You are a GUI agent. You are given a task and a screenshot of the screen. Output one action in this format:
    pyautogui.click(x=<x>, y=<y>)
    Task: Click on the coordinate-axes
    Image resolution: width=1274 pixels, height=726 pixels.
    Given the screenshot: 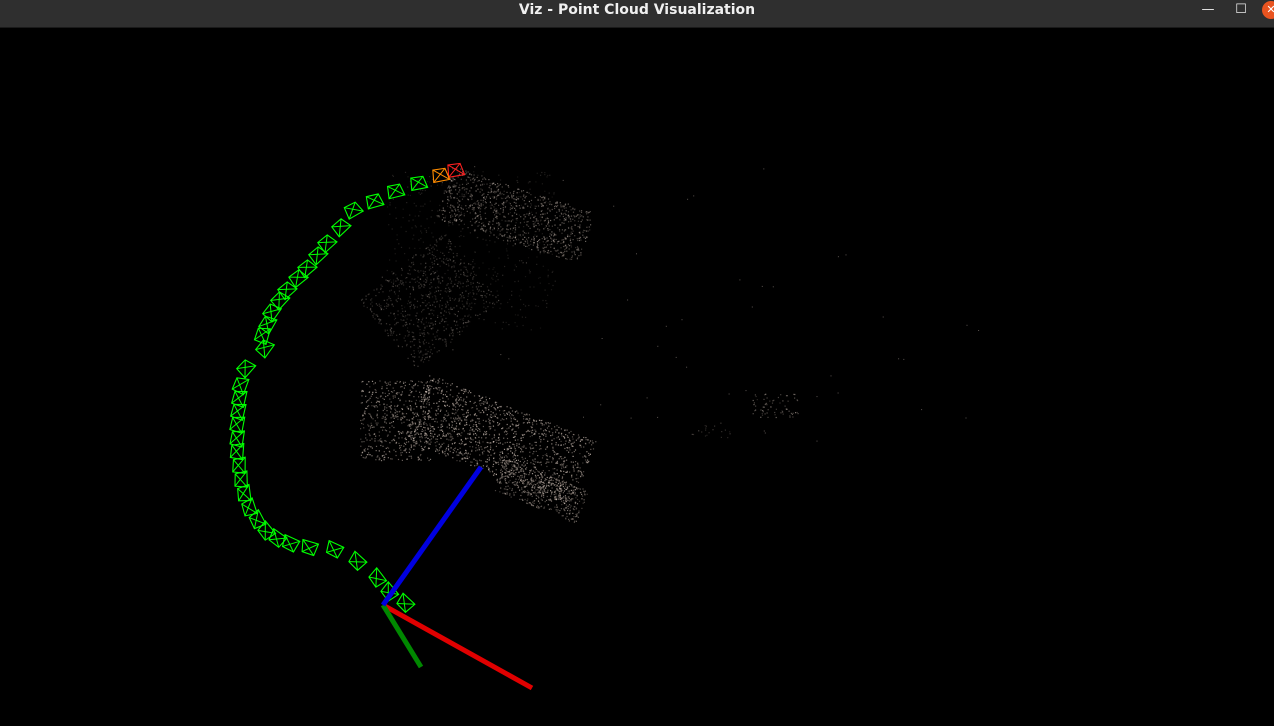 What is the action you would take?
    pyautogui.click(x=457, y=578)
    